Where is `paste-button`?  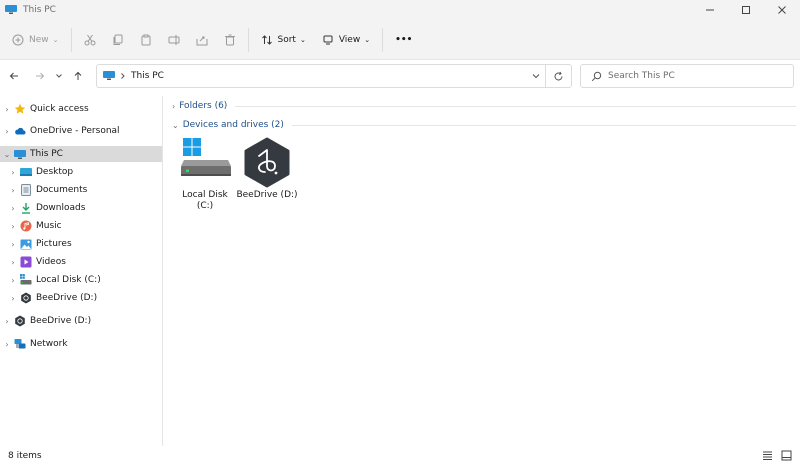 paste-button is located at coordinates (146, 40).